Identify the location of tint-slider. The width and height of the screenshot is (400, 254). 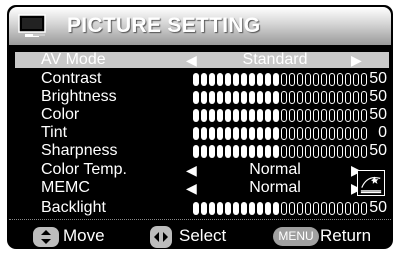
(282, 133).